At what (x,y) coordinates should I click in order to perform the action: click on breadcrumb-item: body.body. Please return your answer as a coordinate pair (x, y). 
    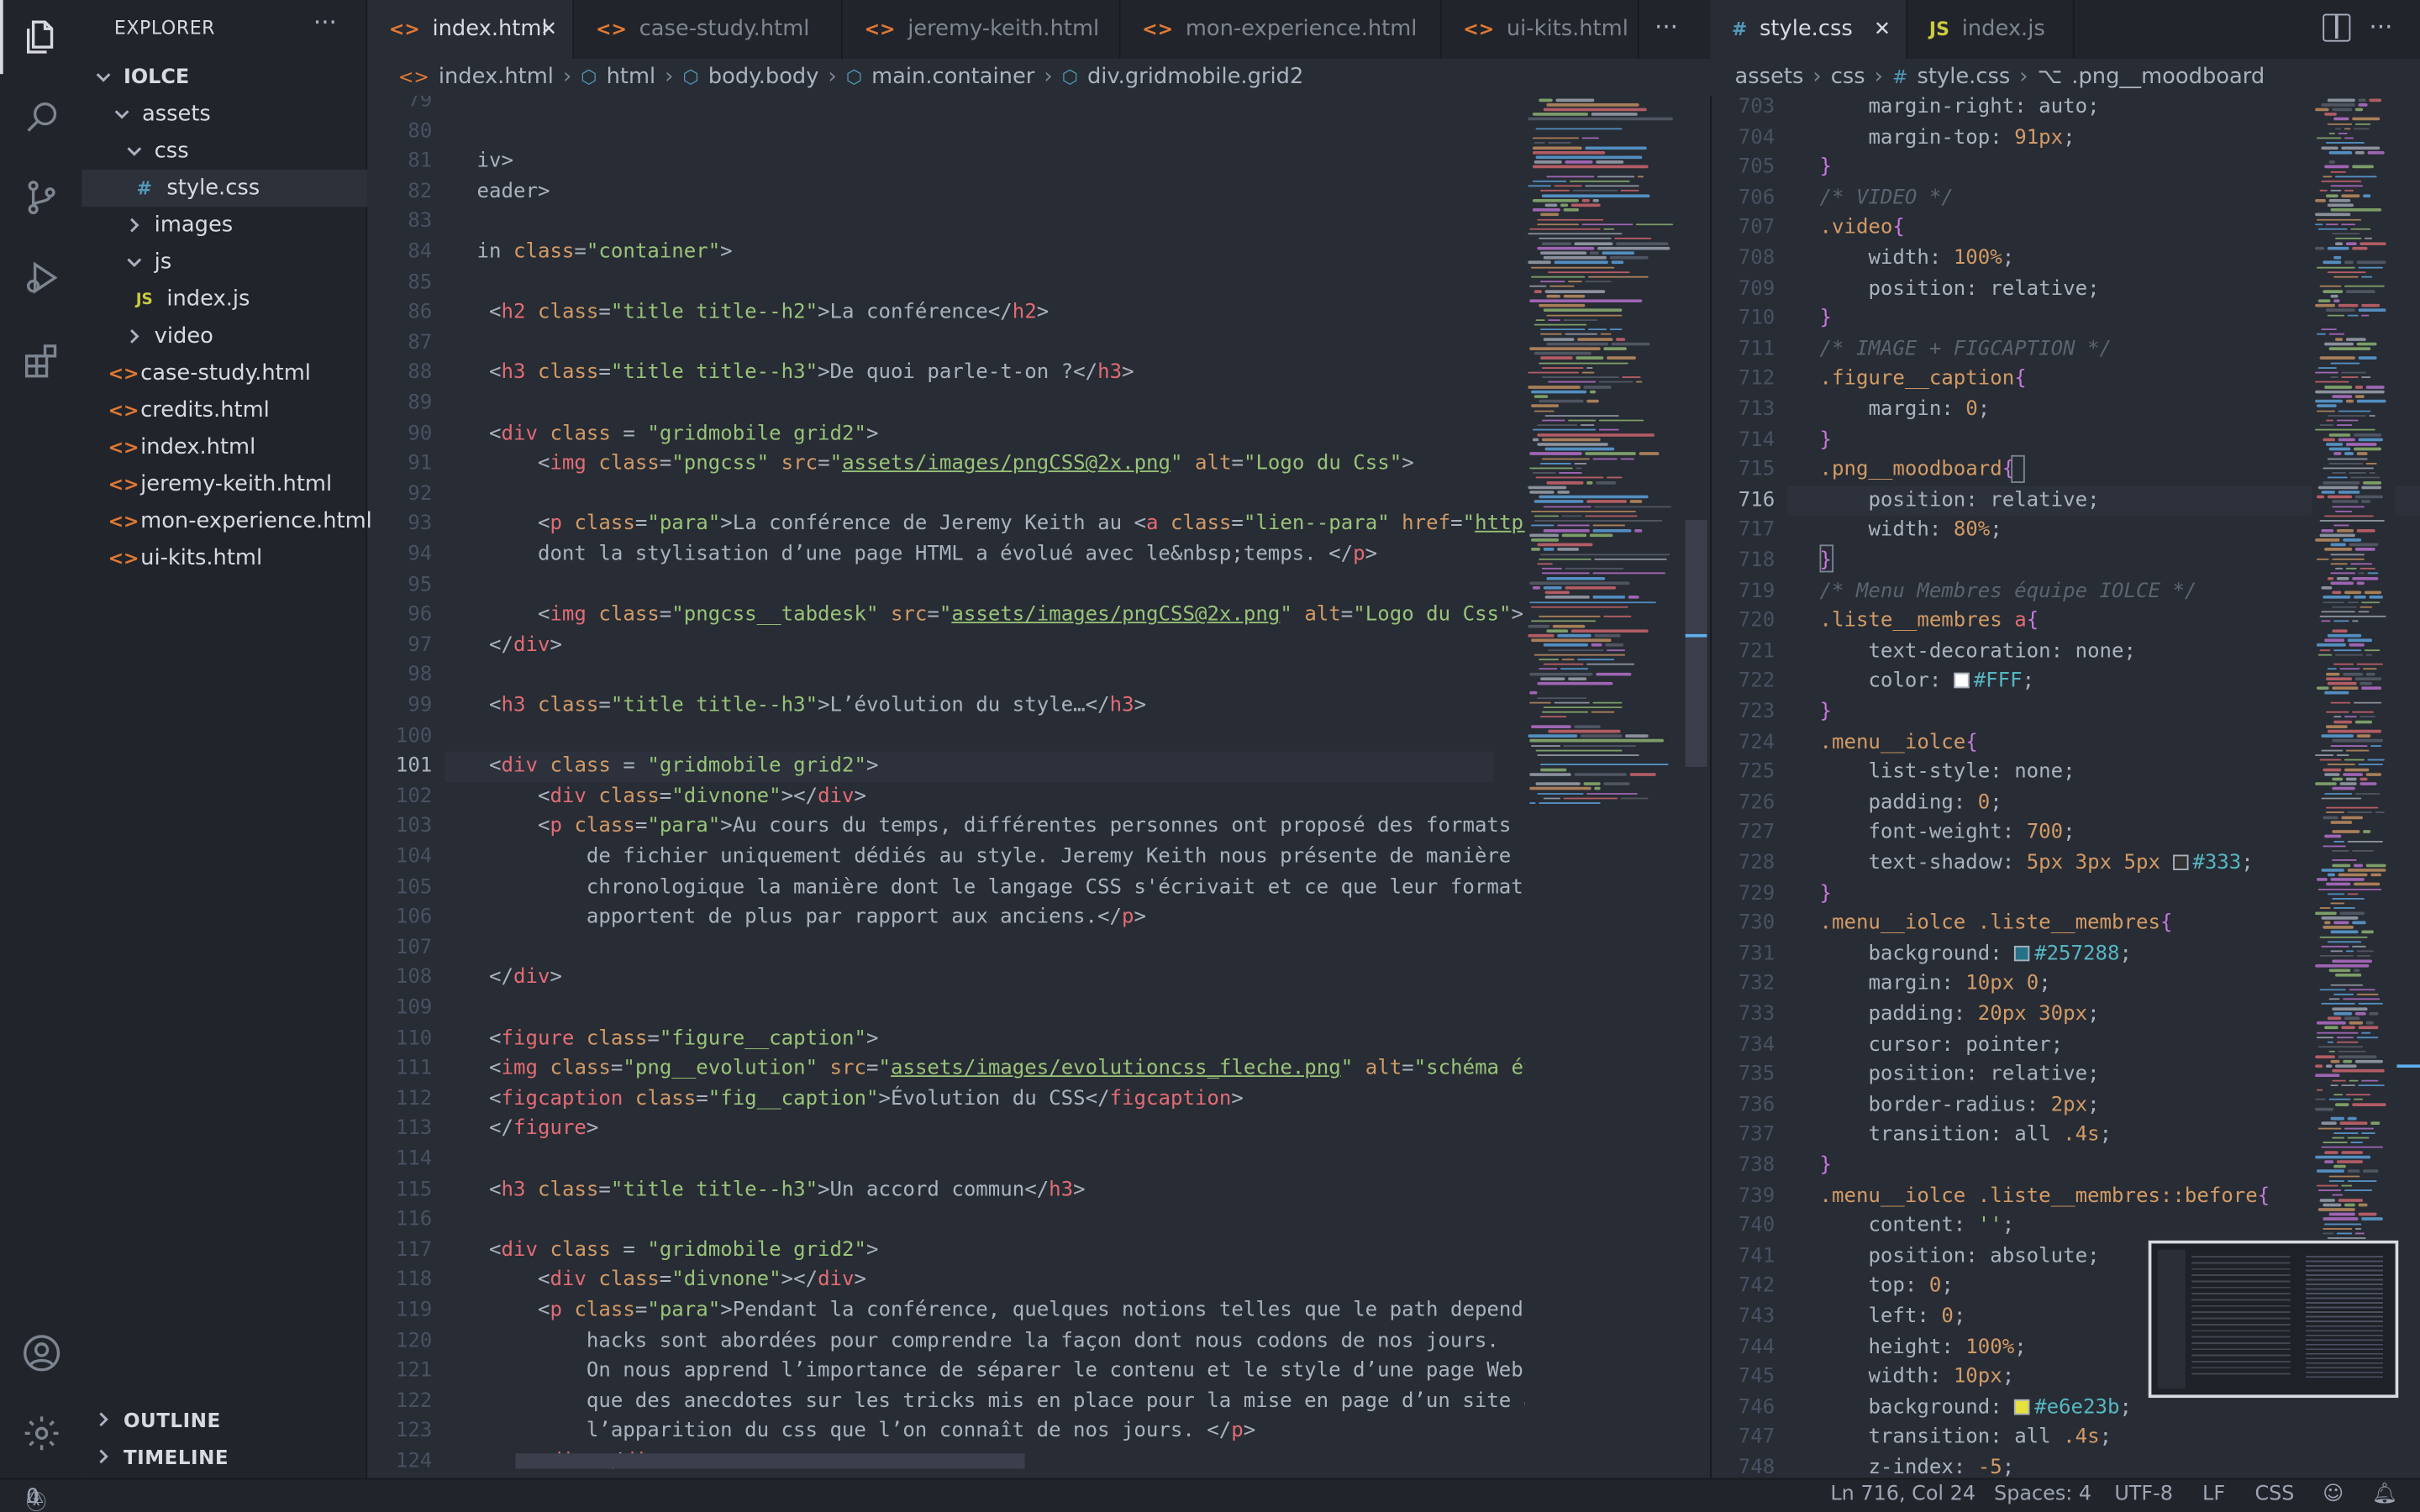
    Looking at the image, I should click on (764, 77).